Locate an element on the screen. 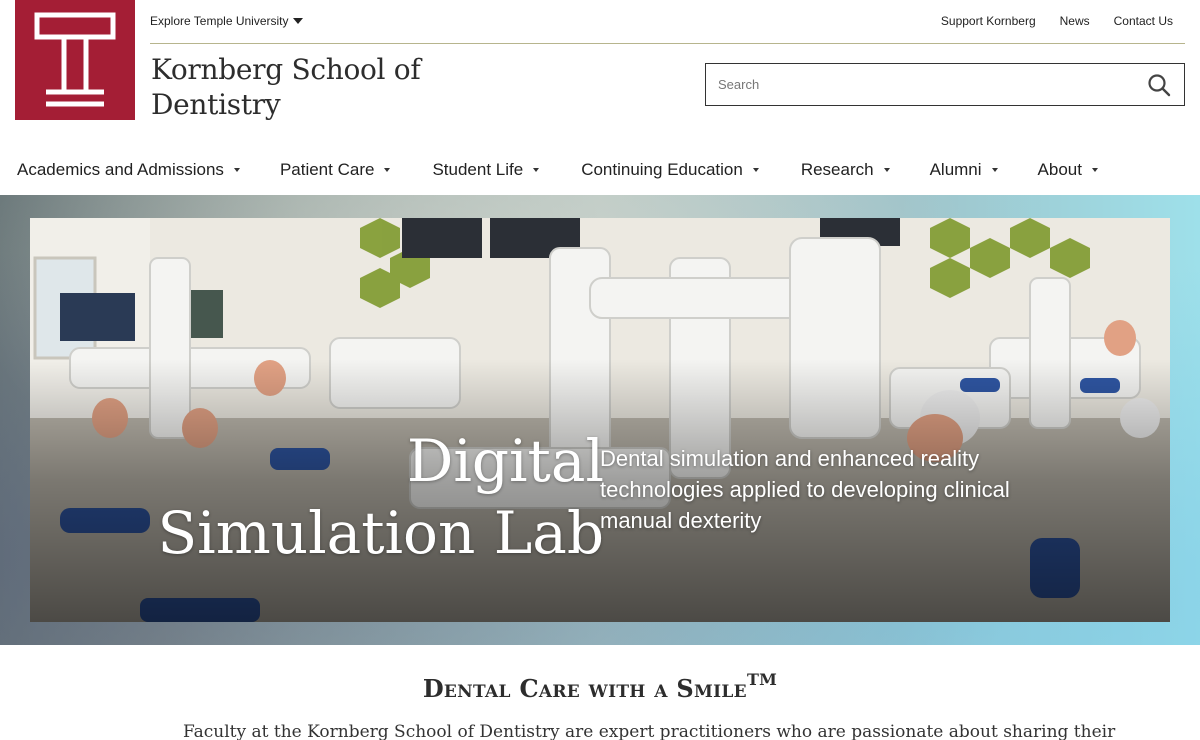 The image size is (1200, 740). school-name-line1: Kornberg School of is located at coordinates (286, 69).